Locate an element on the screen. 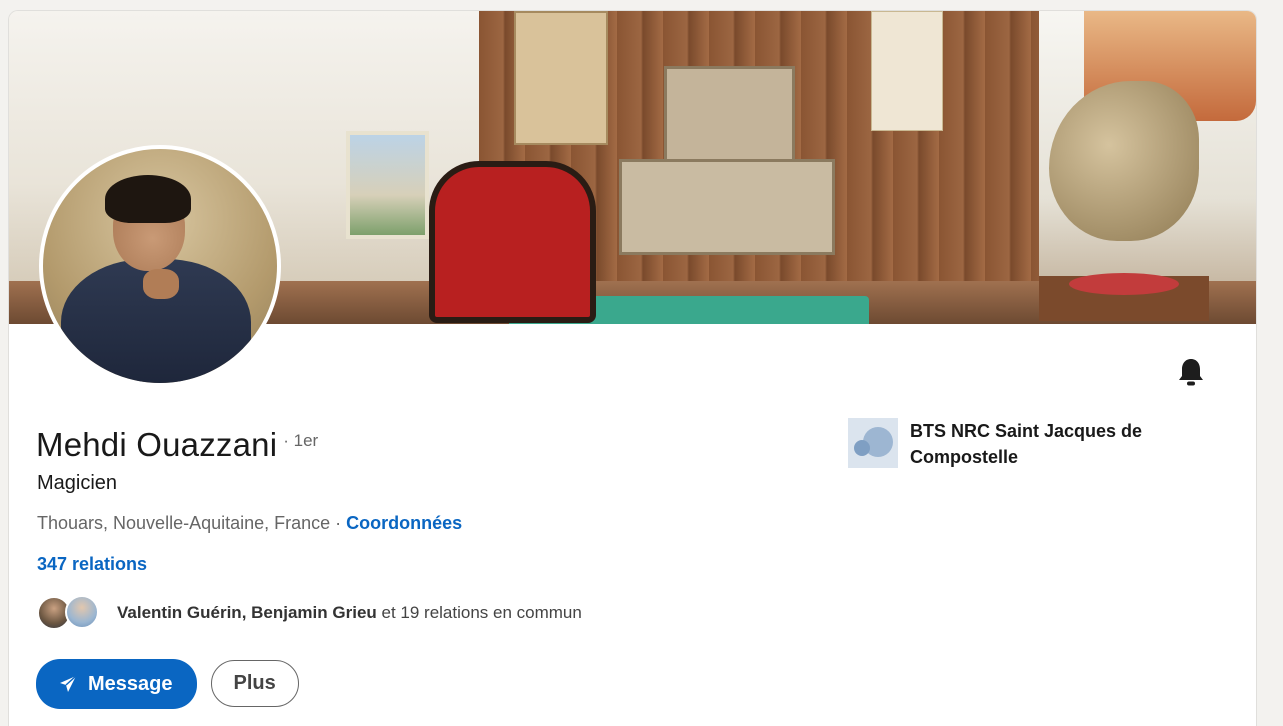 This screenshot has width=1283, height=726. avatar is located at coordinates (82, 612).